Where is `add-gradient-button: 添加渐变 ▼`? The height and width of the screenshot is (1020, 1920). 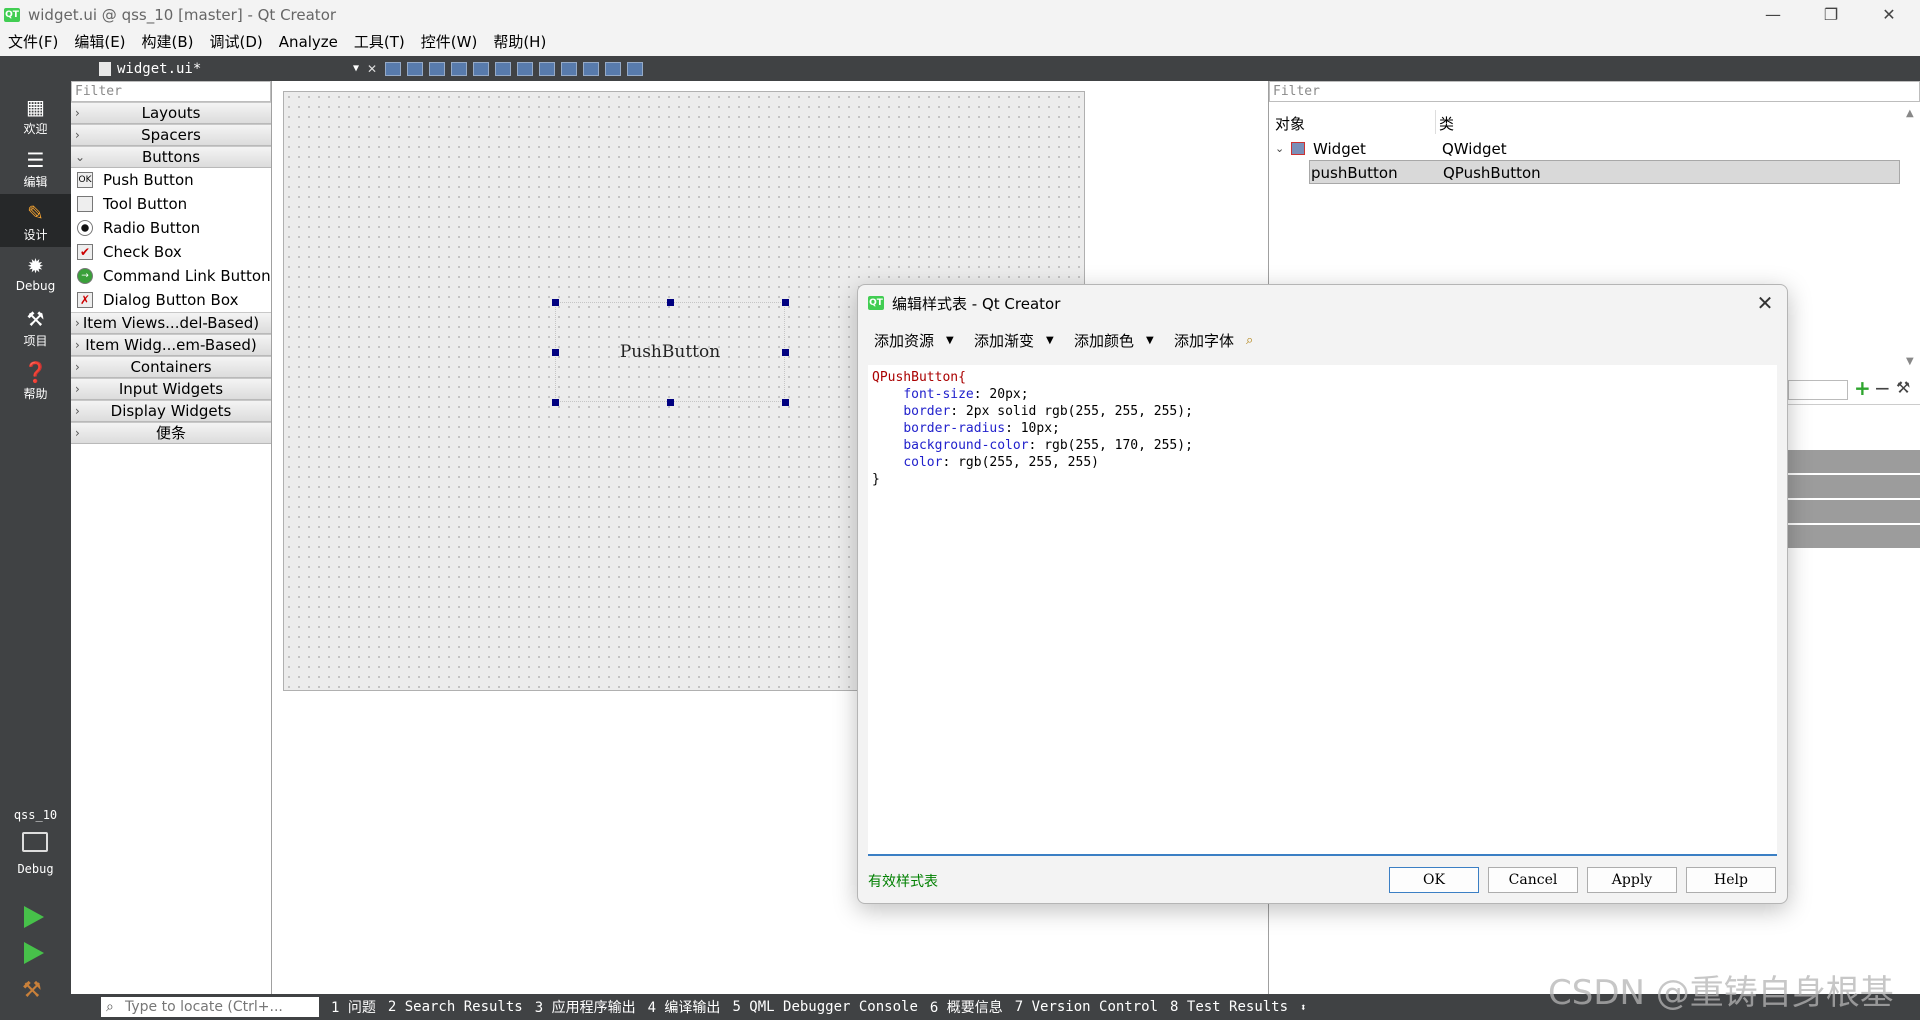 add-gradient-button: 添加渐变 ▼ is located at coordinates (1018, 340).